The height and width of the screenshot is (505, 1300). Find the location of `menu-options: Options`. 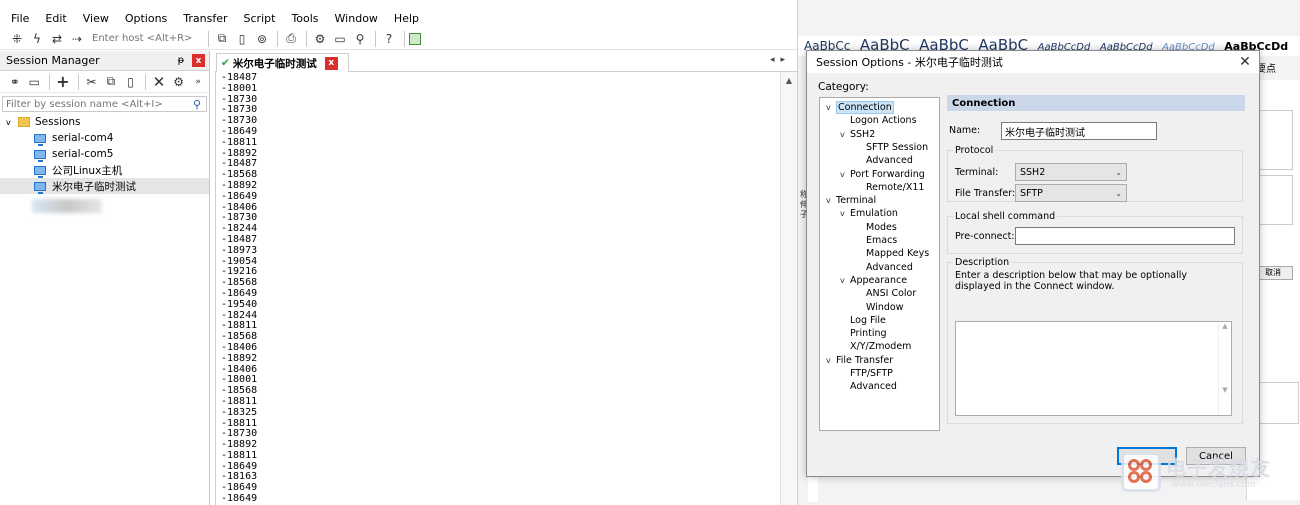

menu-options: Options is located at coordinates (146, 18).